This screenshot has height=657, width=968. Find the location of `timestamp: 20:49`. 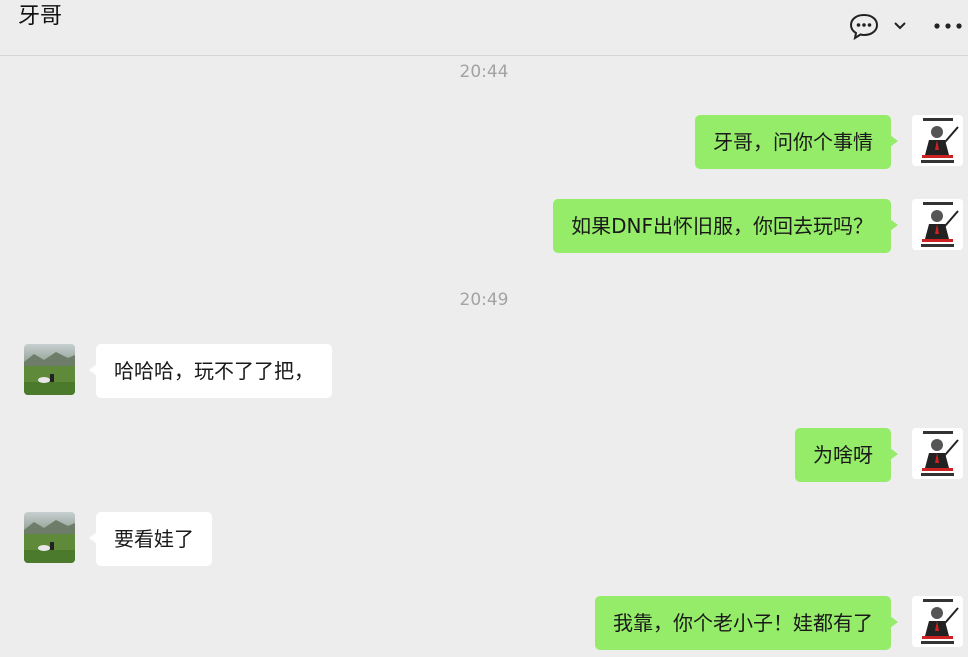

timestamp: 20:49 is located at coordinates (484, 300).